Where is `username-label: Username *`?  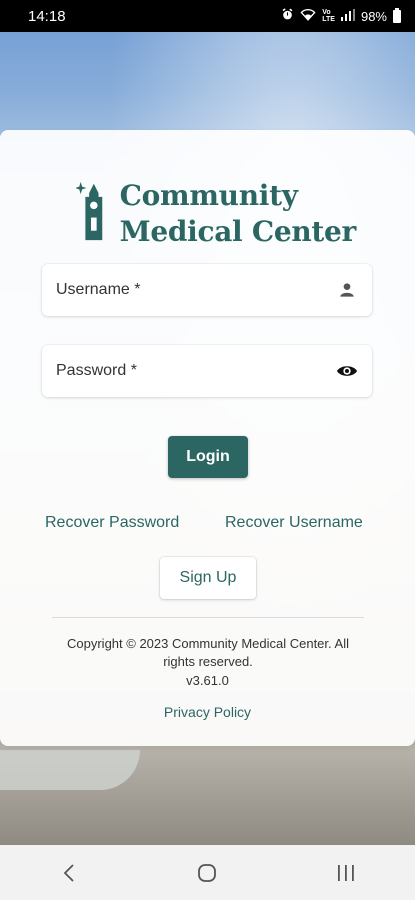 username-label: Username * is located at coordinates (98, 289).